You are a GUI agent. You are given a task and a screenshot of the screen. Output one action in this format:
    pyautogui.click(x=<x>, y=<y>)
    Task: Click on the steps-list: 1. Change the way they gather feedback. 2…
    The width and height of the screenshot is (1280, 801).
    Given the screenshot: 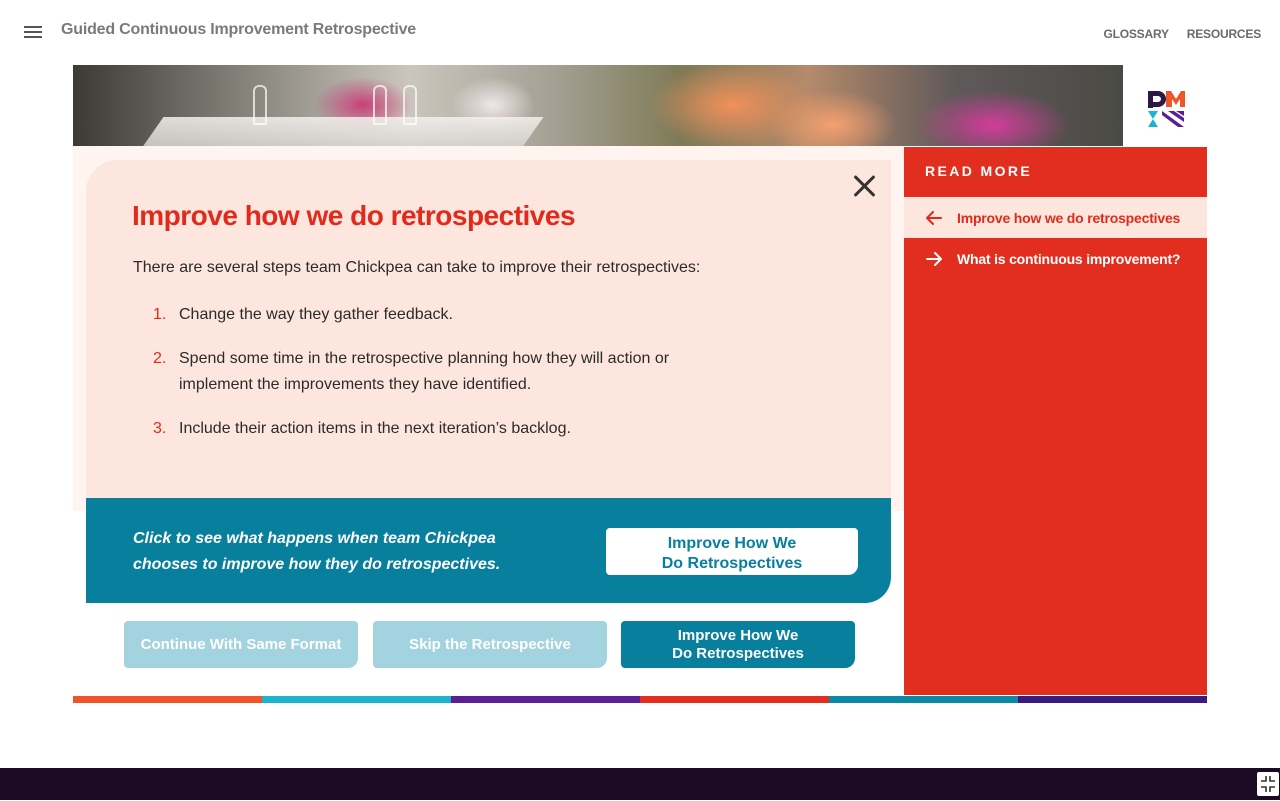 What is the action you would take?
    pyautogui.click(x=453, y=381)
    